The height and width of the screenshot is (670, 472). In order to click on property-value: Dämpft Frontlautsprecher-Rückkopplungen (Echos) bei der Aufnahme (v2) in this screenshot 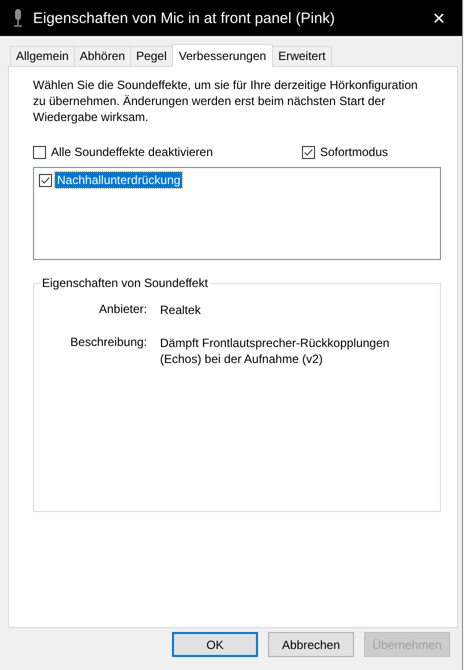, I will do `click(275, 351)`.